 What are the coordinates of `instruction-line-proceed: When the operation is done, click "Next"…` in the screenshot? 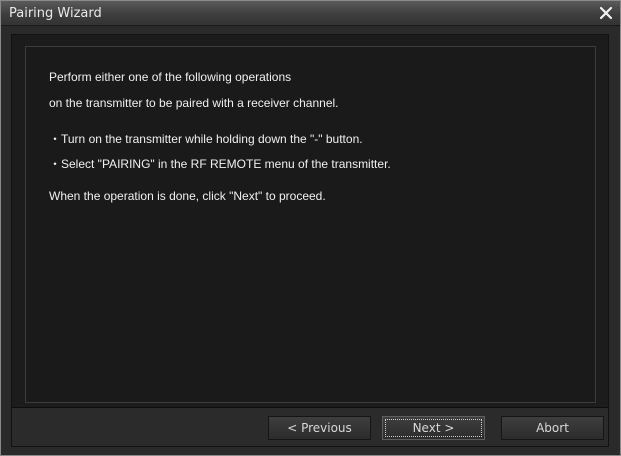 It's located at (187, 196).